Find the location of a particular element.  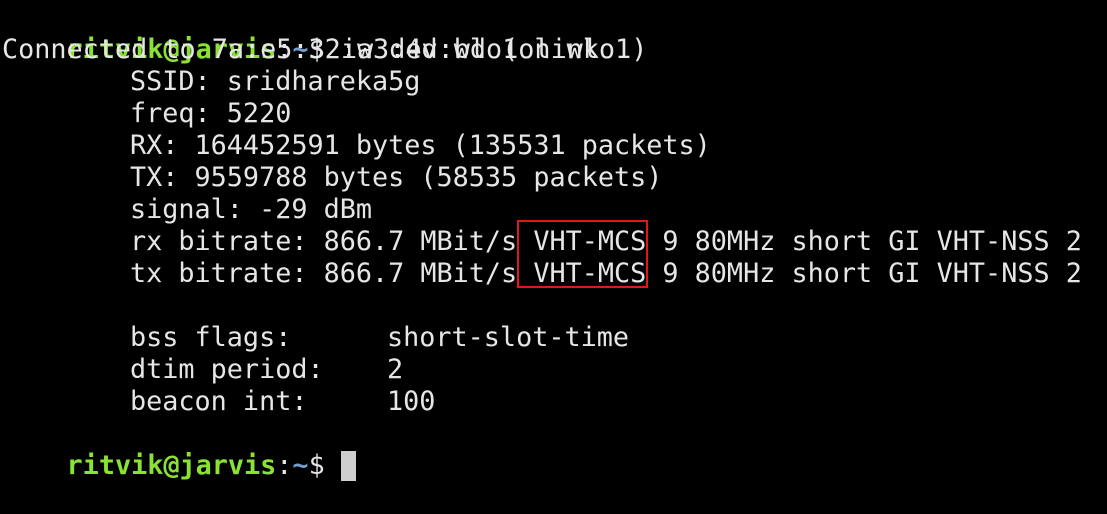

output-tx: TX: 9559788 bytes (58535 packets) is located at coordinates (396, 177).